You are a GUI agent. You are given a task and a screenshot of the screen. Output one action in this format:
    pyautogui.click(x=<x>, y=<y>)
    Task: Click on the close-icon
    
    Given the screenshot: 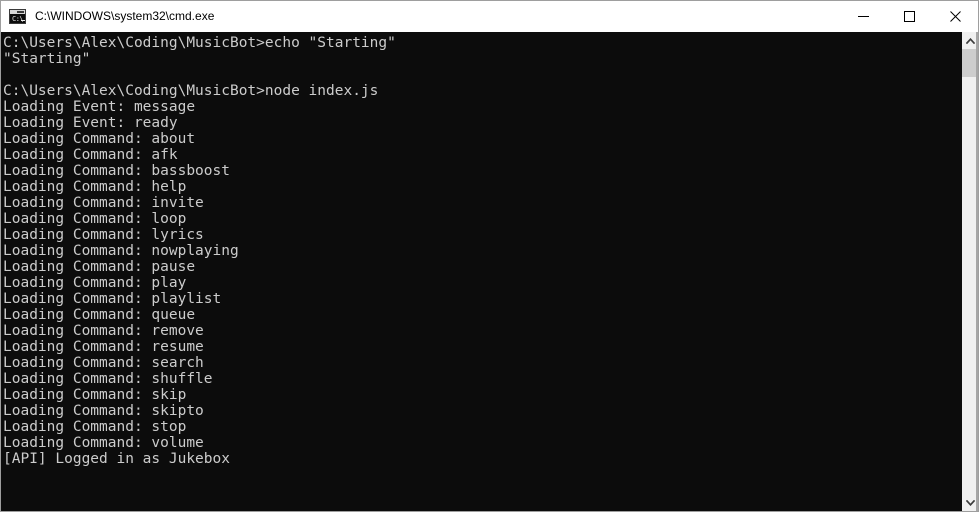 What is the action you would take?
    pyautogui.click(x=955, y=16)
    